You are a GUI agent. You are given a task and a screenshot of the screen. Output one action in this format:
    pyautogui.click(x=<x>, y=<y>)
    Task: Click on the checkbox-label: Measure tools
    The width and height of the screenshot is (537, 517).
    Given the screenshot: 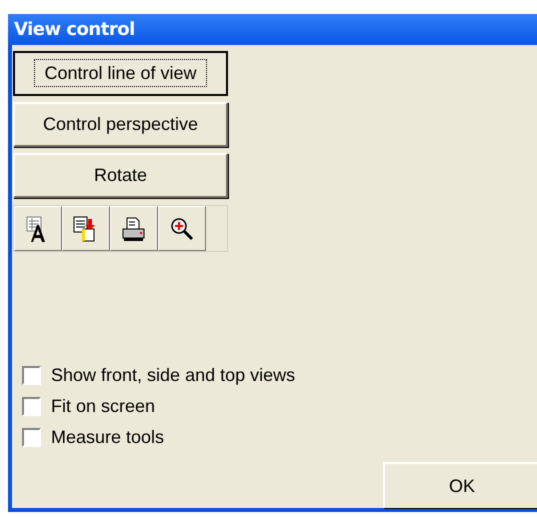 What is the action you would take?
    pyautogui.click(x=107, y=437)
    